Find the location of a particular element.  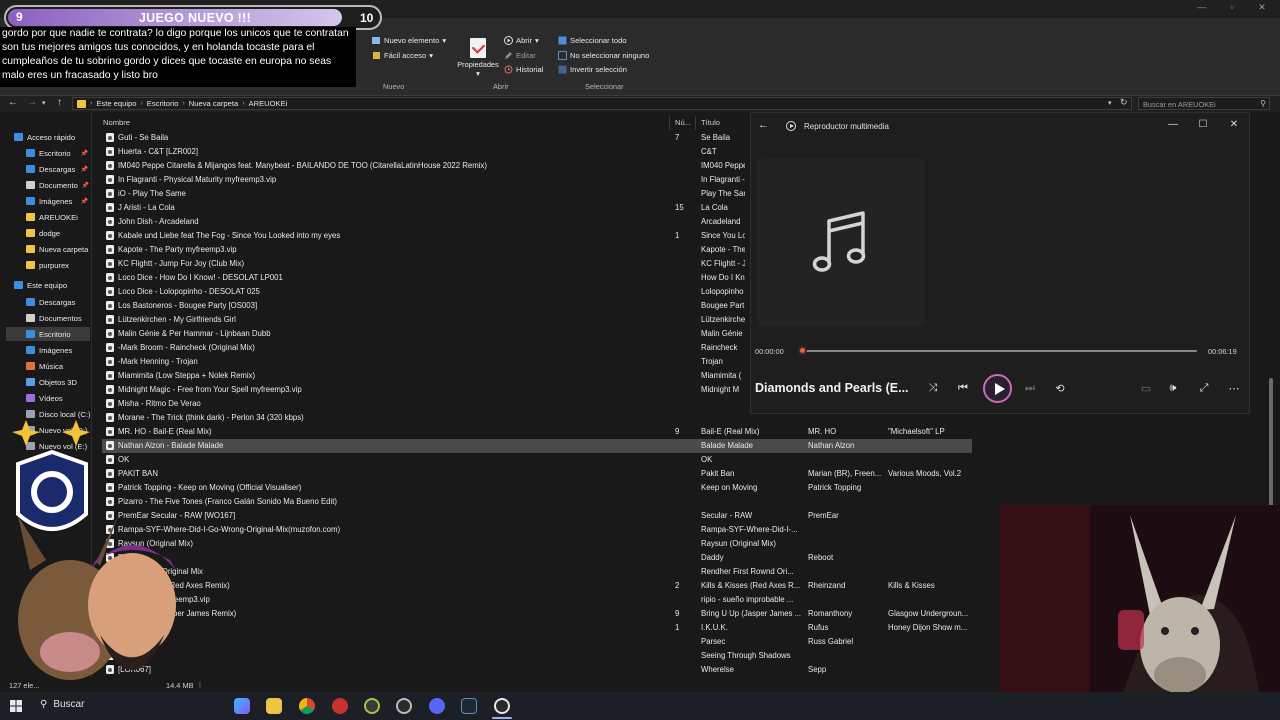

file-name: John Dish - Arcadeland is located at coordinates (158, 221).